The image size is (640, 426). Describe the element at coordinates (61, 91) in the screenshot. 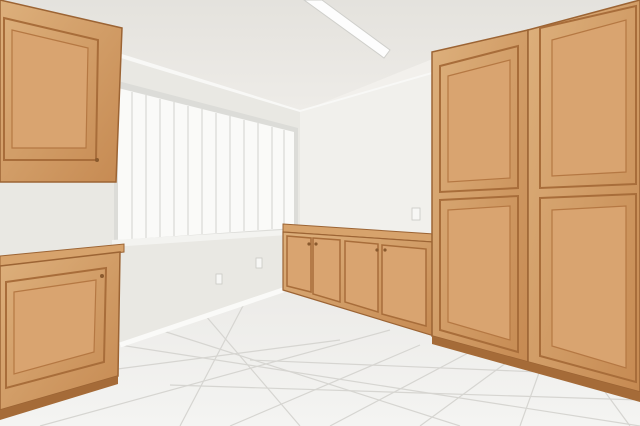

I see `upper-left-cabinet` at that location.